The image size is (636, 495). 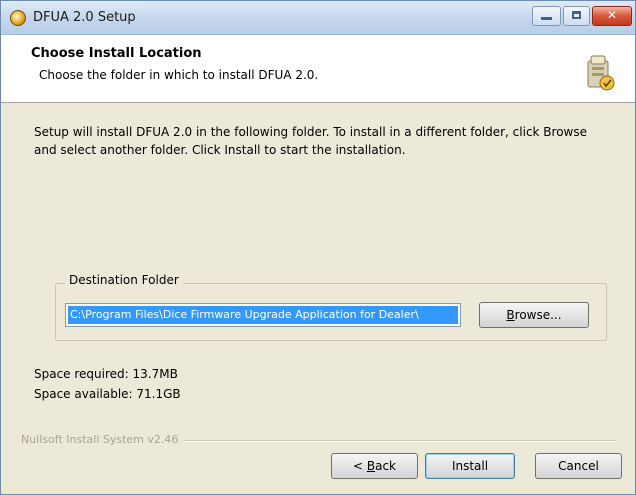 I want to click on installer-box-icon, so click(x=601, y=73).